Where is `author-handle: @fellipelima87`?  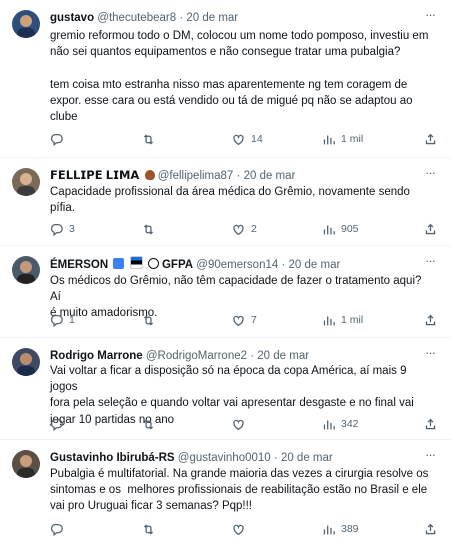 author-handle: @fellipelima87 is located at coordinates (196, 176).